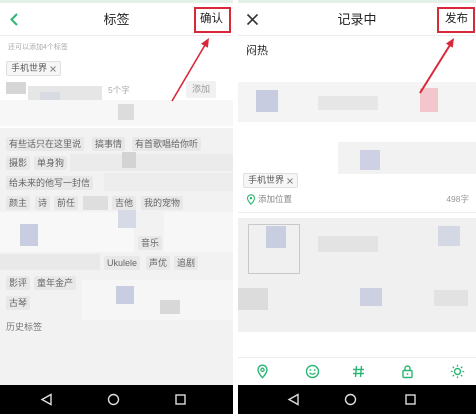 Image resolution: width=476 pixels, height=414 pixels. I want to click on sun-icon, so click(457, 371).